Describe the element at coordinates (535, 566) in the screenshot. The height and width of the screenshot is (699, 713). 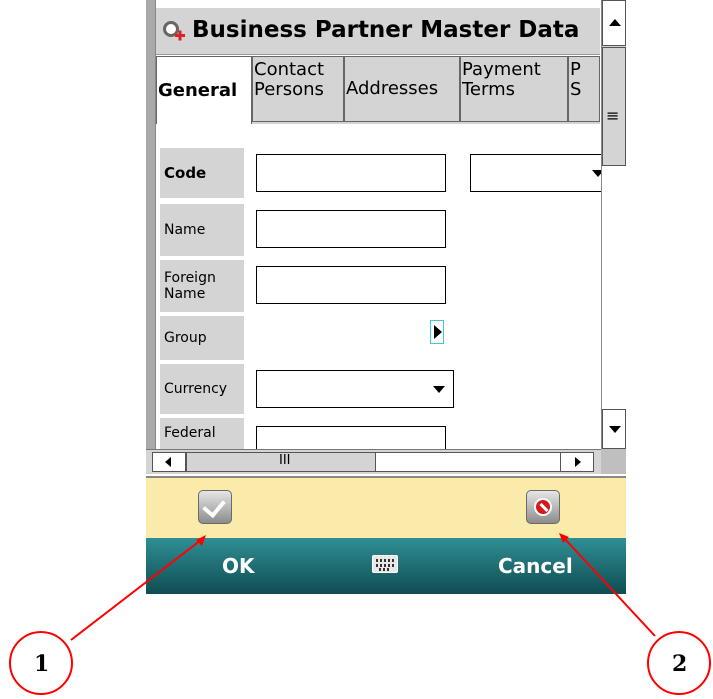
I see `cancel-softkey: Cancel` at that location.